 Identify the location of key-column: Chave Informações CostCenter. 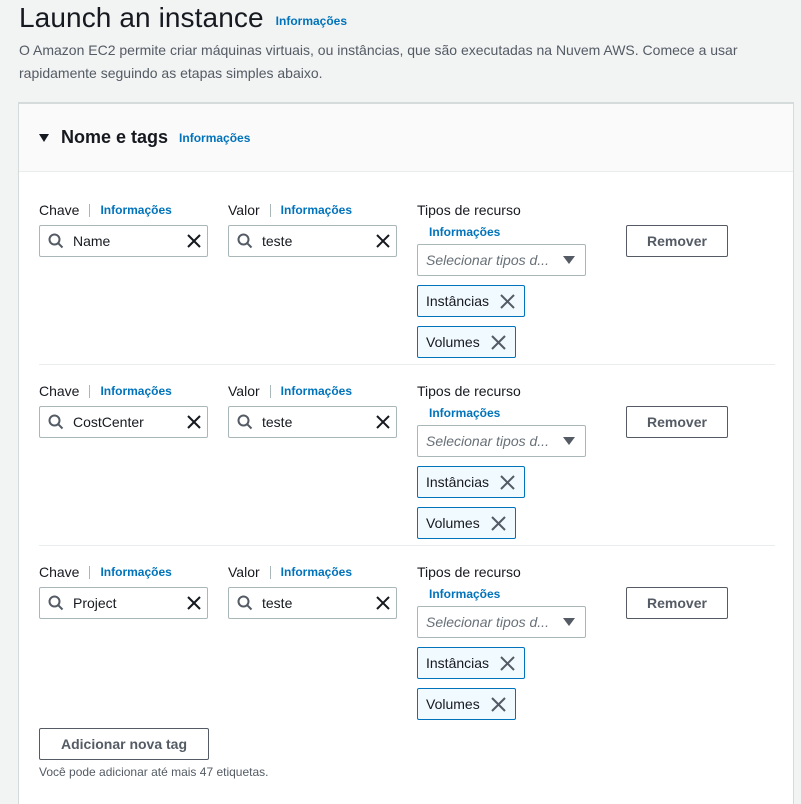
(123, 409).